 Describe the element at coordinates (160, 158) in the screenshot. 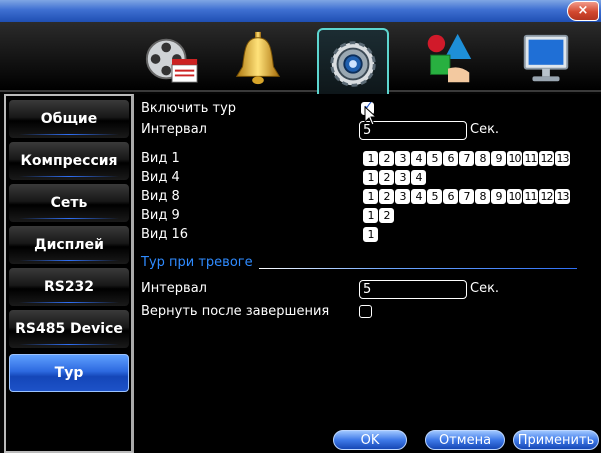

I see `view-1-label: Вид 1` at that location.